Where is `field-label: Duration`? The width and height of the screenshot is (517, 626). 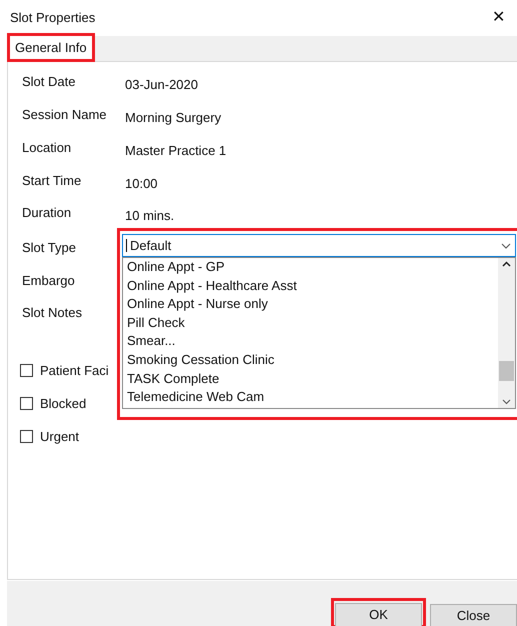
field-label: Duration is located at coordinates (47, 213).